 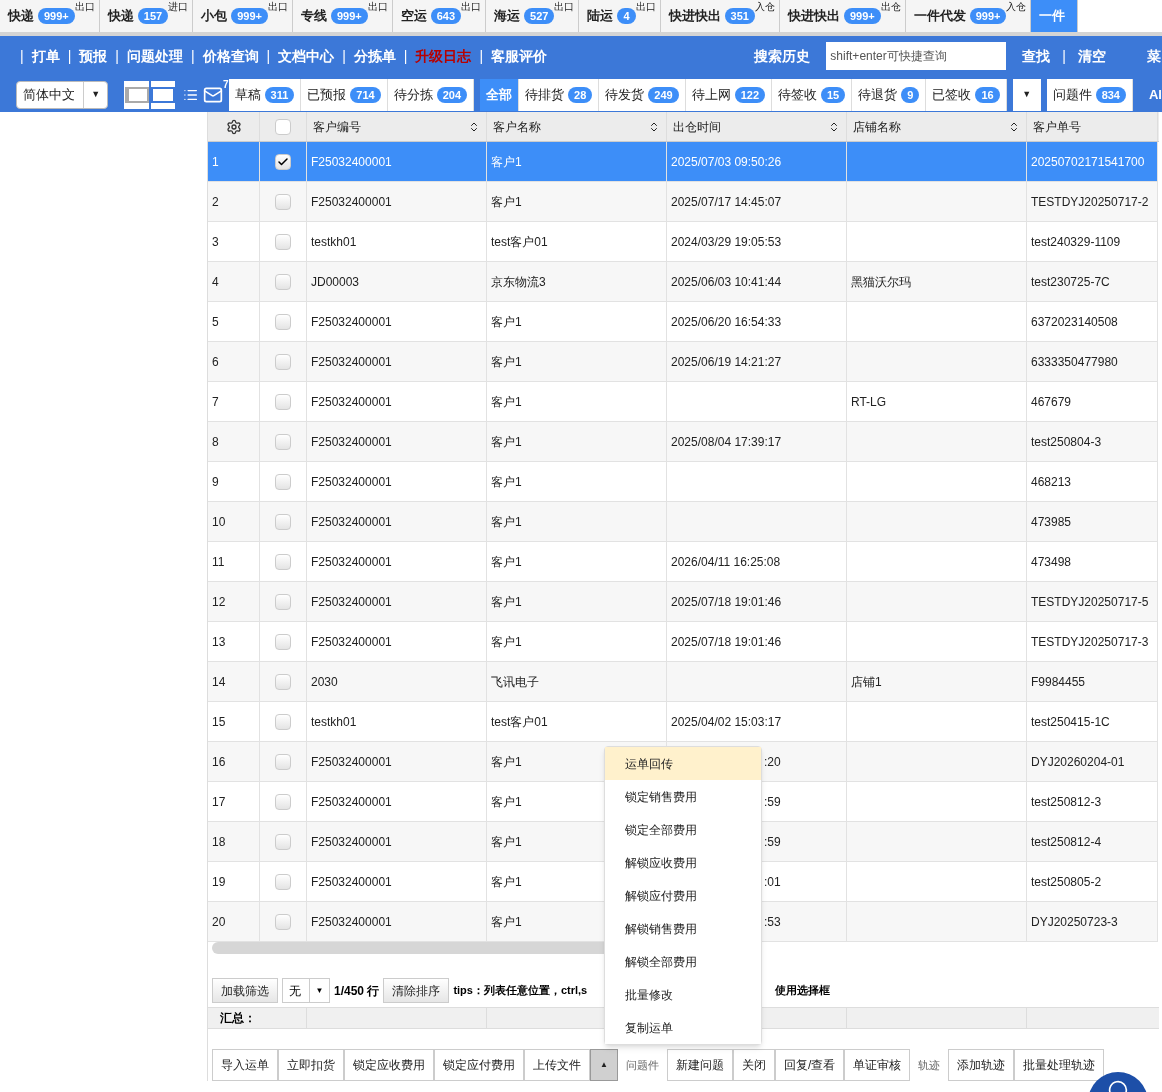 I want to click on nav-link: 分拣单, so click(x=374, y=56).